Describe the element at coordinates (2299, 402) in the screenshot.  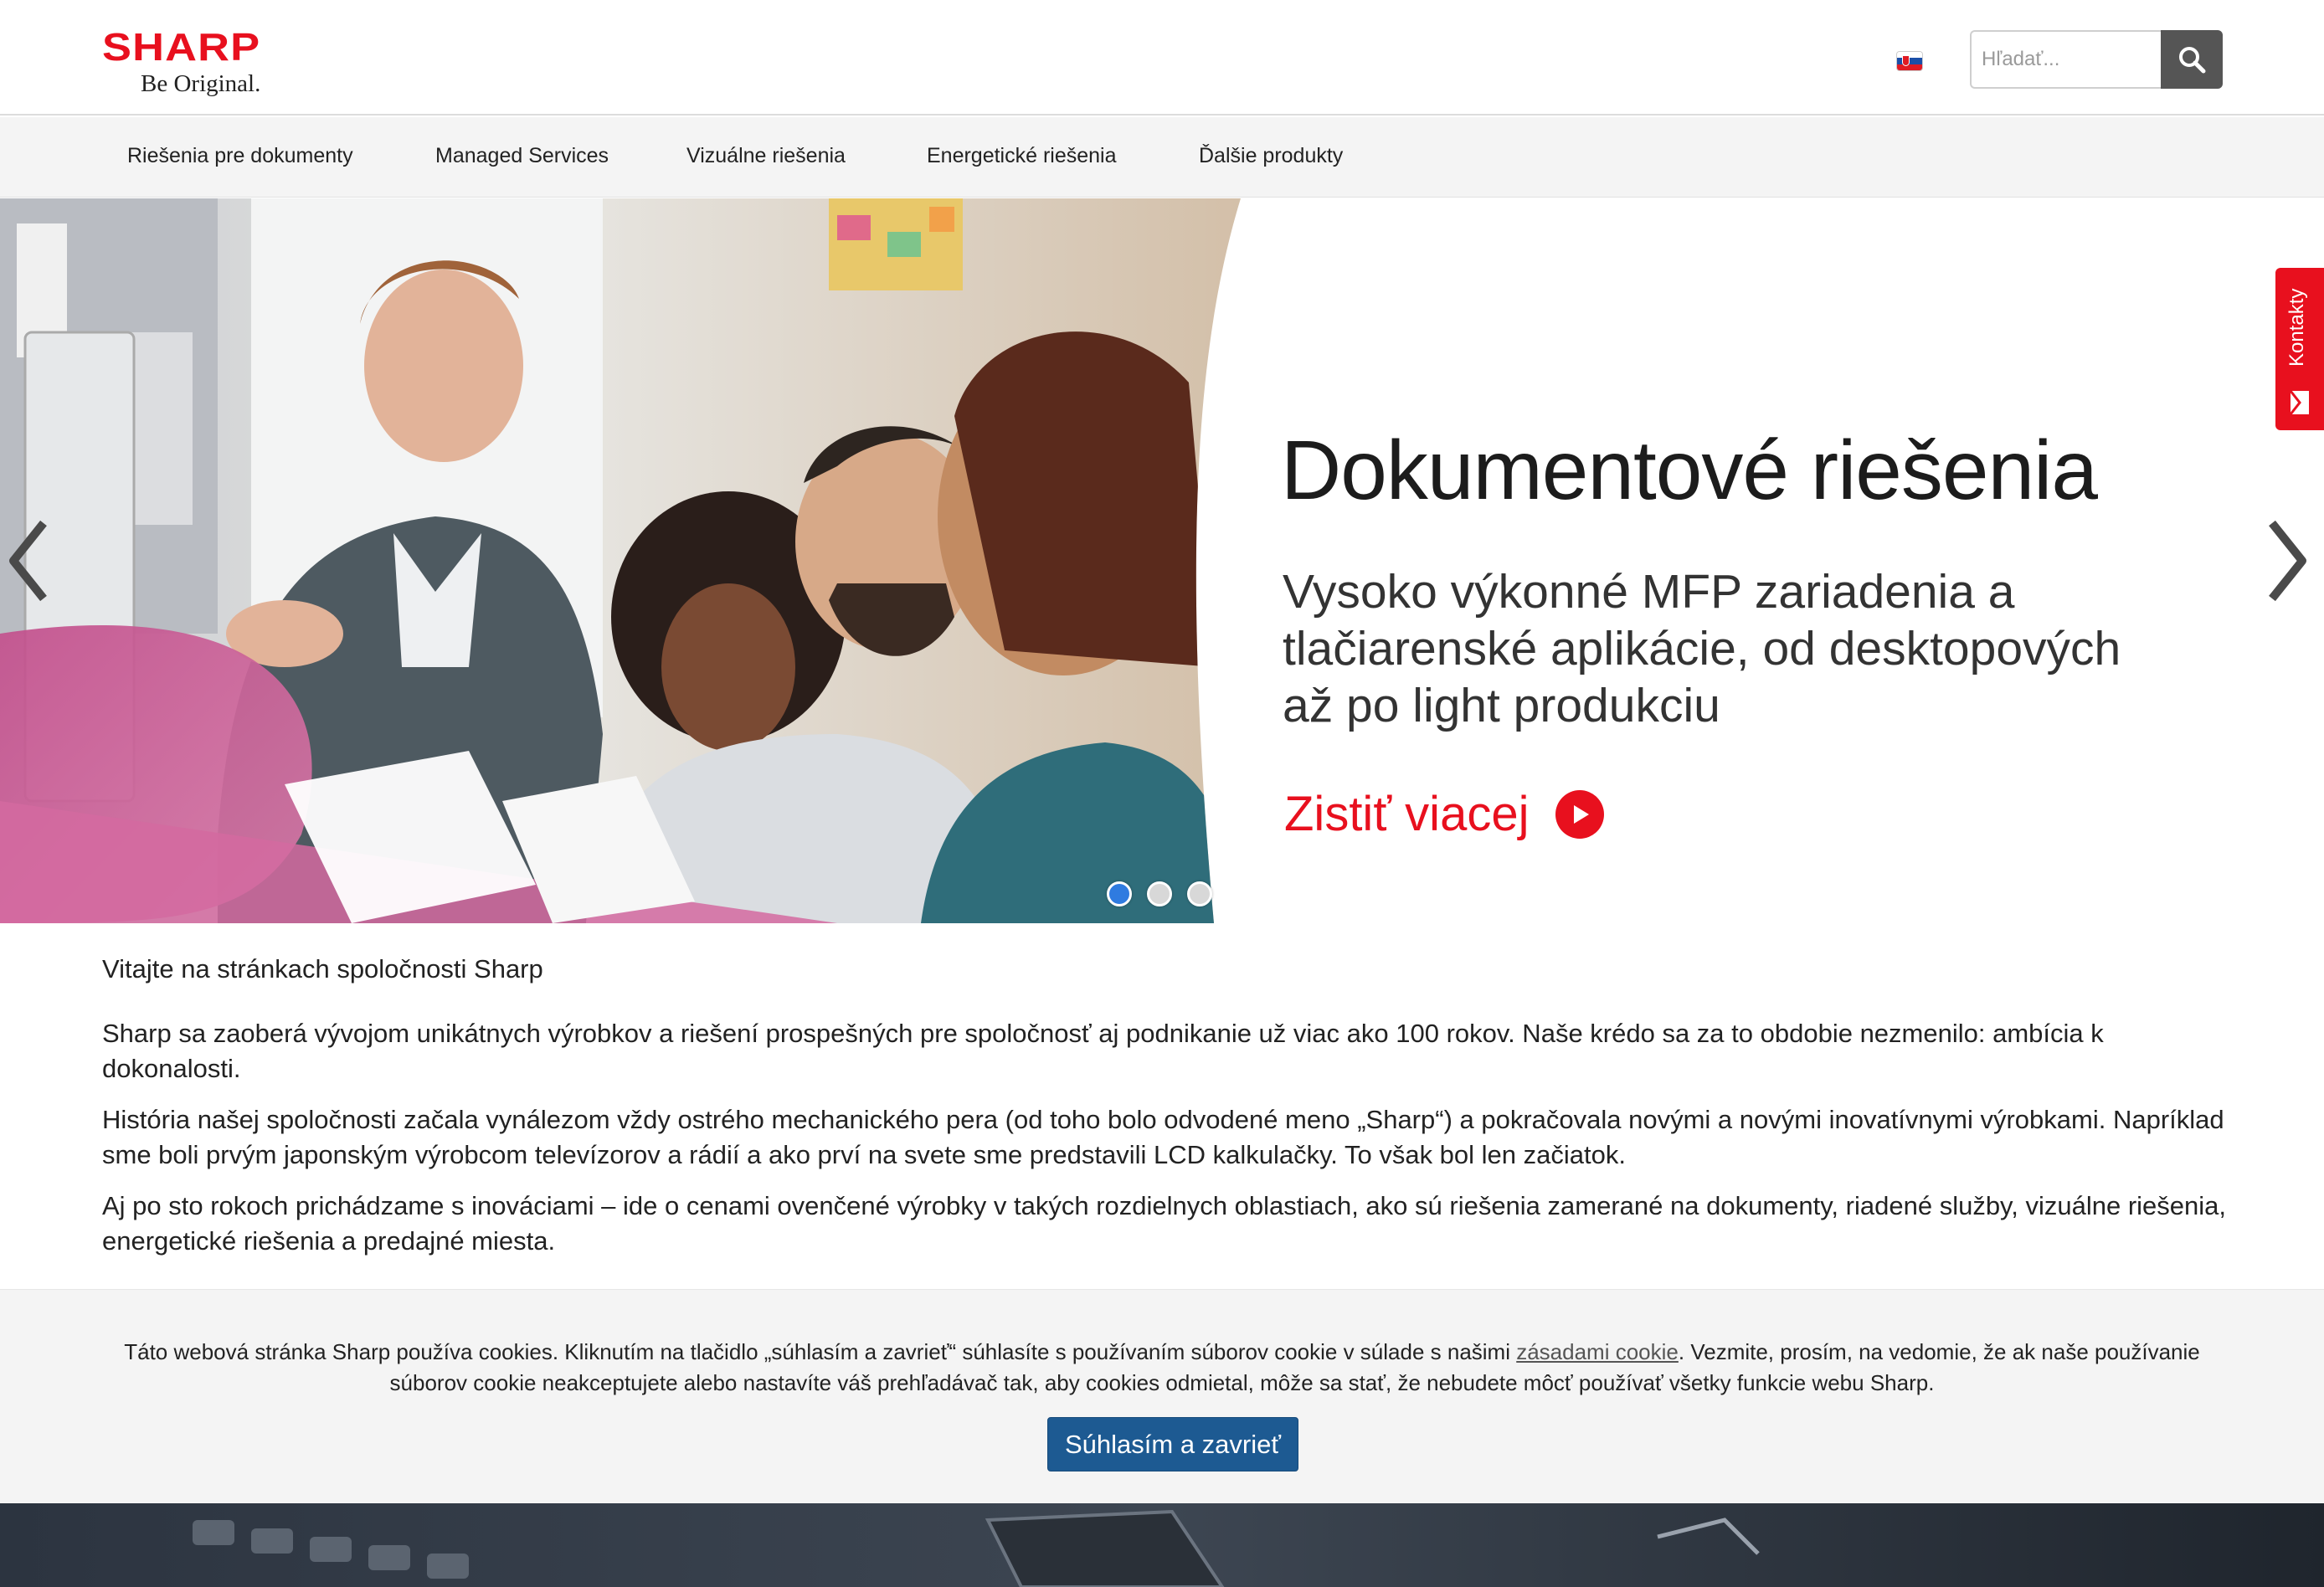
I see `mail-icon` at that location.